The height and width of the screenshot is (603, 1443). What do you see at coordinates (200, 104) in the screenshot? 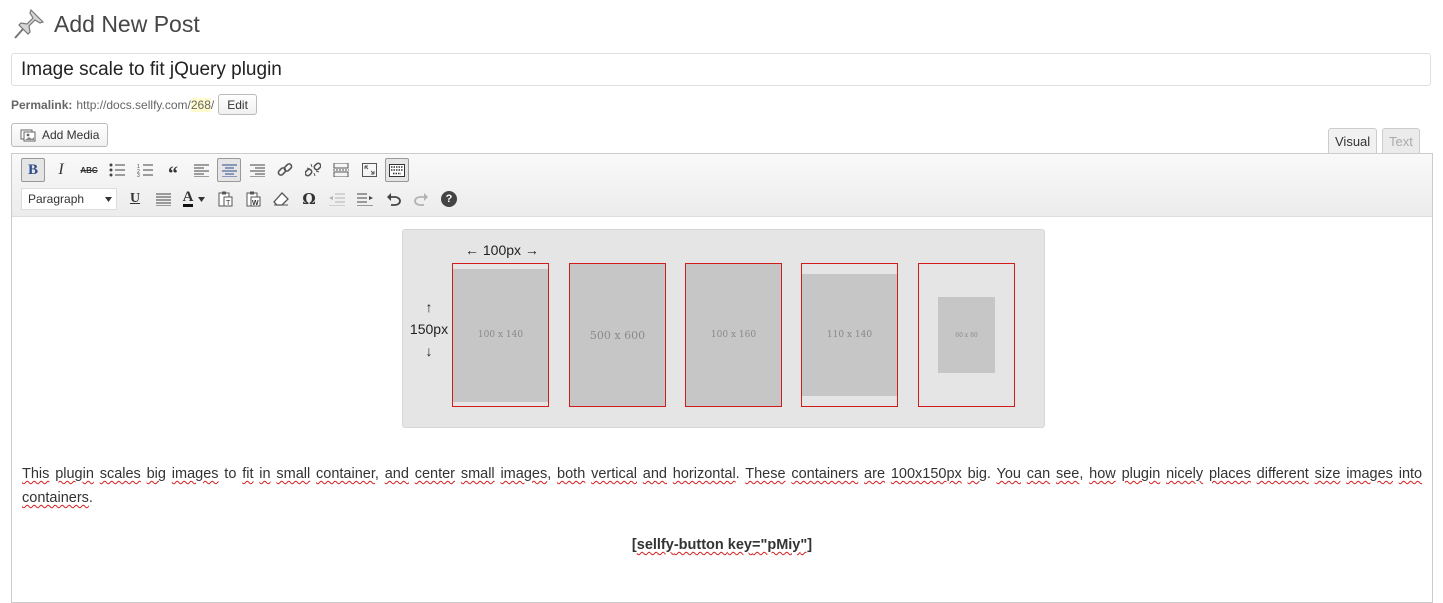
I see `permalink-slug: 268` at bounding box center [200, 104].